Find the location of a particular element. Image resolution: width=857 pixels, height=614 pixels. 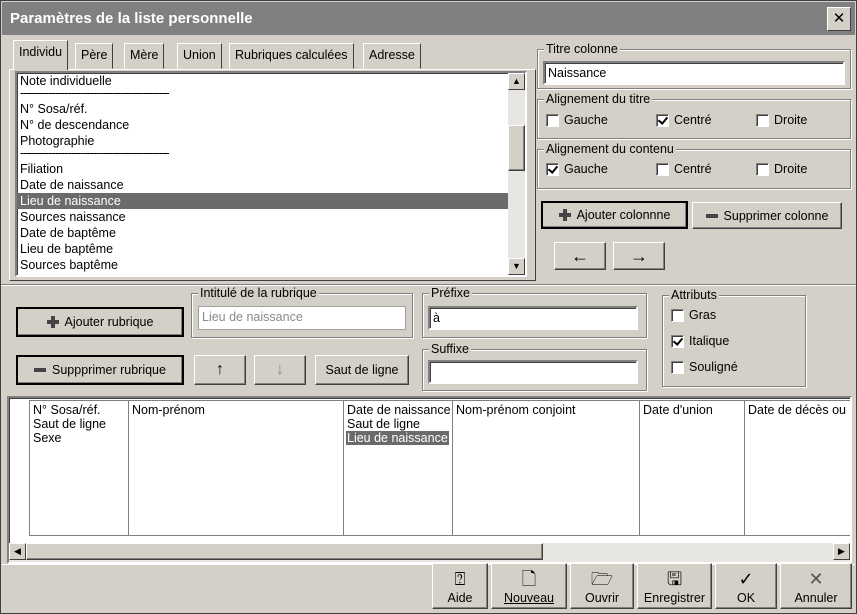

scroll-up-button: ▲ is located at coordinates (516, 81).